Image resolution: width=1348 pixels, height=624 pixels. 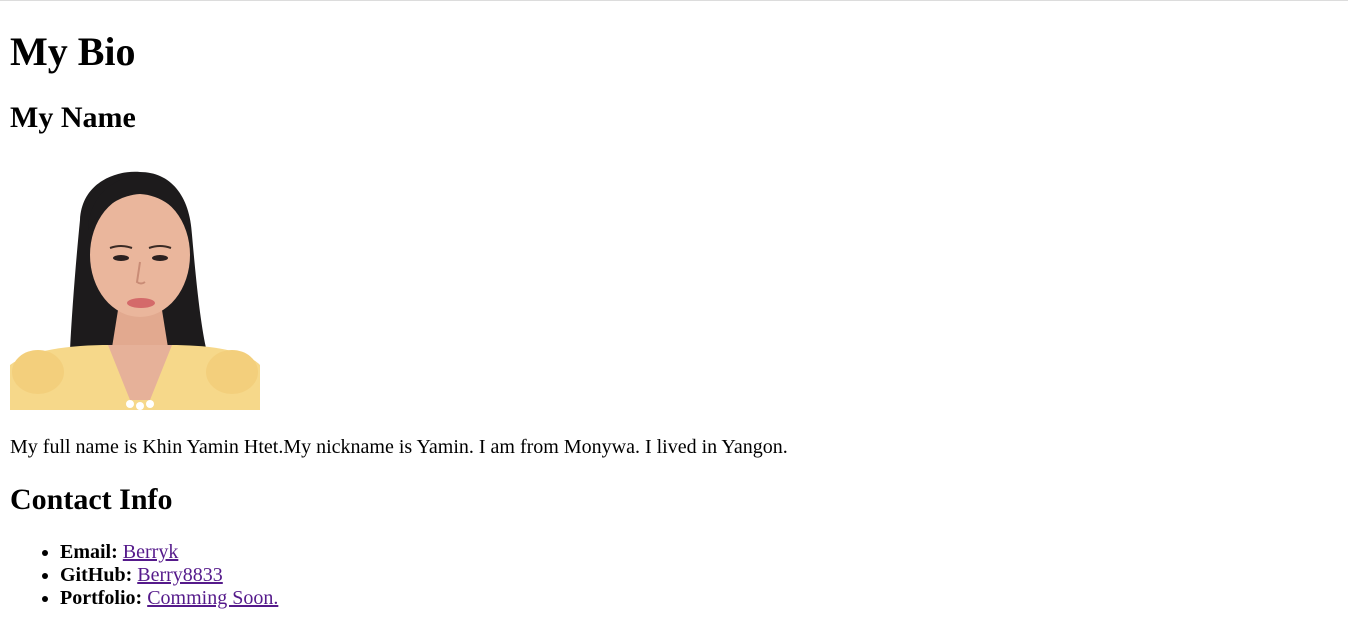 What do you see at coordinates (73, 117) in the screenshot?
I see `name-heading: My Name` at bounding box center [73, 117].